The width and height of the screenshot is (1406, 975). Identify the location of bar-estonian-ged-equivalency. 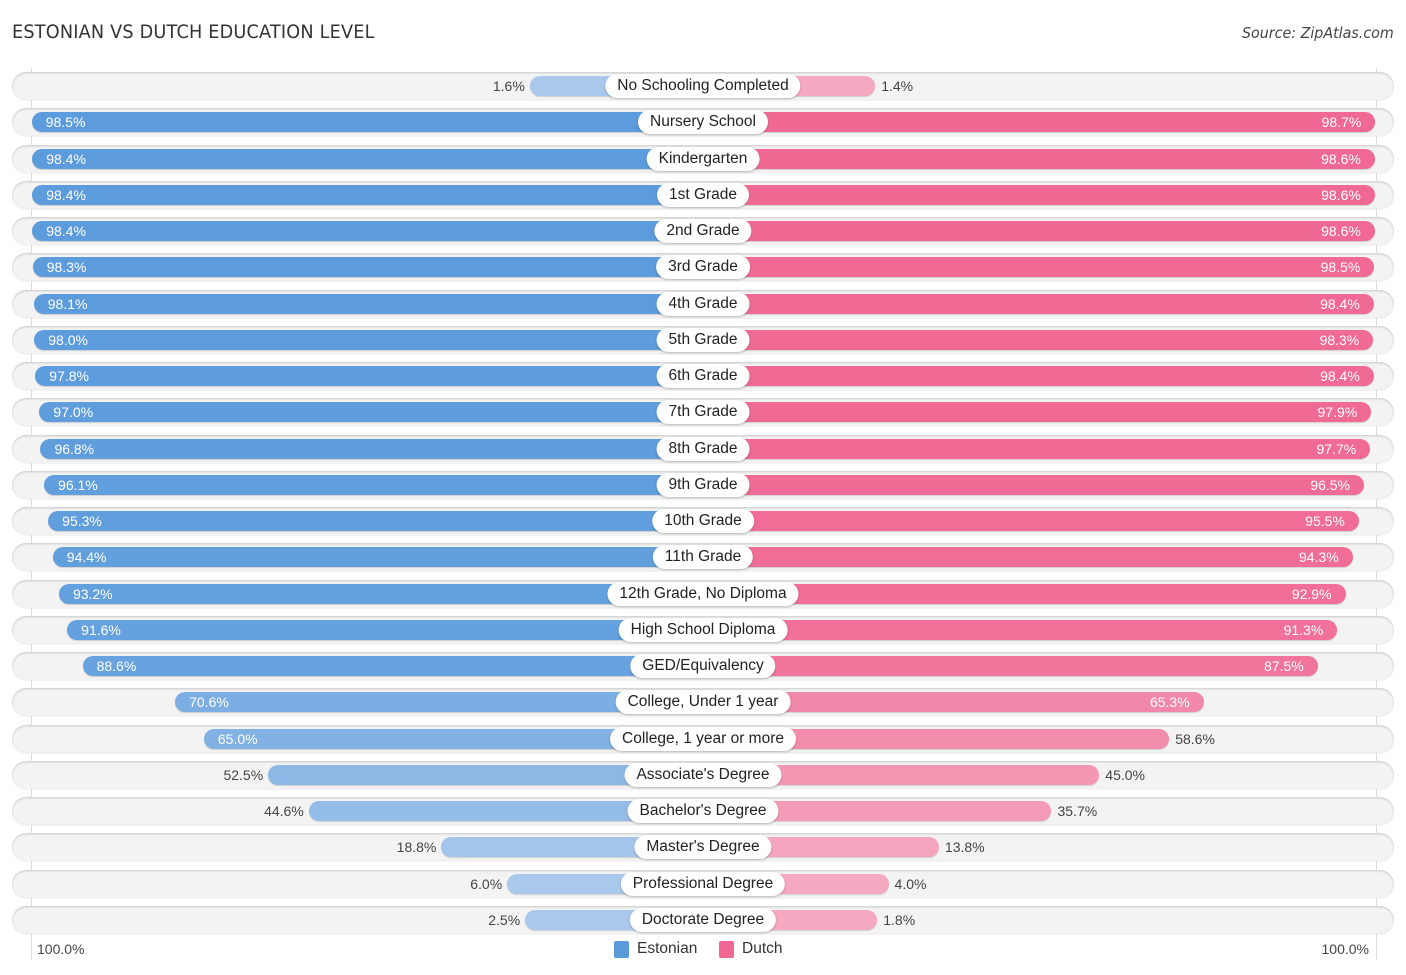
(392, 666).